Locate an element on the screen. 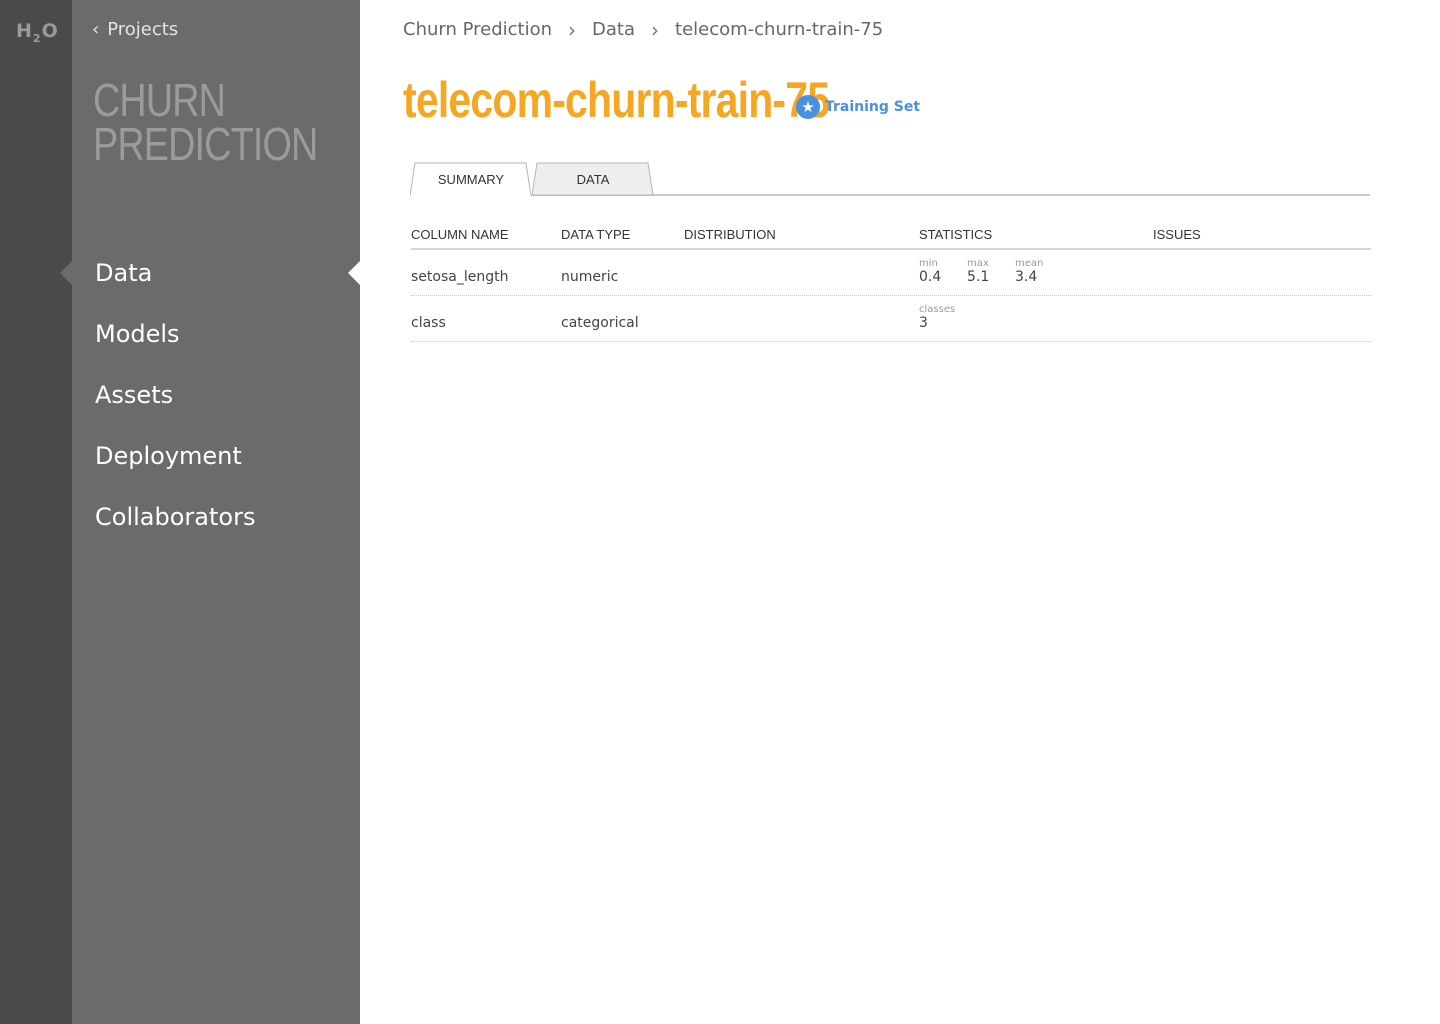 Image resolution: width=1440 pixels, height=1024 pixels. sidebar-item-collaborators: Collaborators is located at coordinates (216, 516).